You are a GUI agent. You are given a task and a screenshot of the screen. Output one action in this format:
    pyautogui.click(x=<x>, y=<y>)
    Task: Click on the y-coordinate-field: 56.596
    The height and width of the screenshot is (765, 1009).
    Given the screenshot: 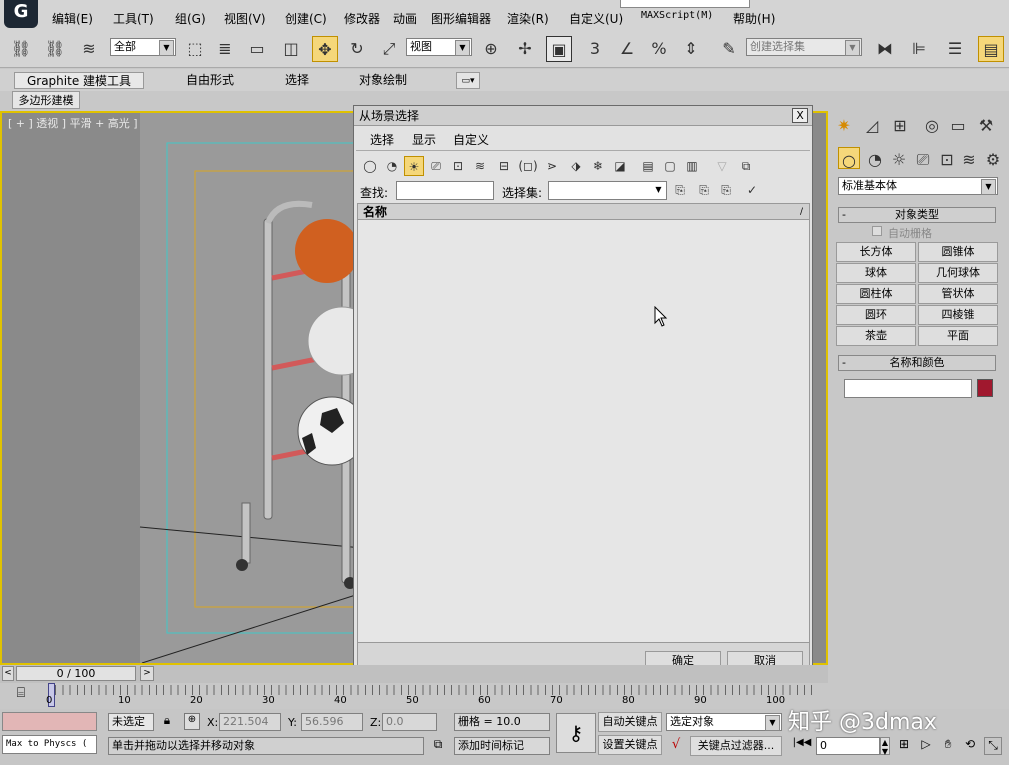 What is the action you would take?
    pyautogui.click(x=332, y=722)
    